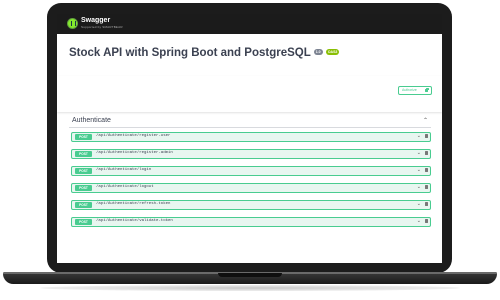 The image size is (500, 300). What do you see at coordinates (134, 221) in the screenshot?
I see `operation-path: /api/Authenticate/validate-token` at bounding box center [134, 221].